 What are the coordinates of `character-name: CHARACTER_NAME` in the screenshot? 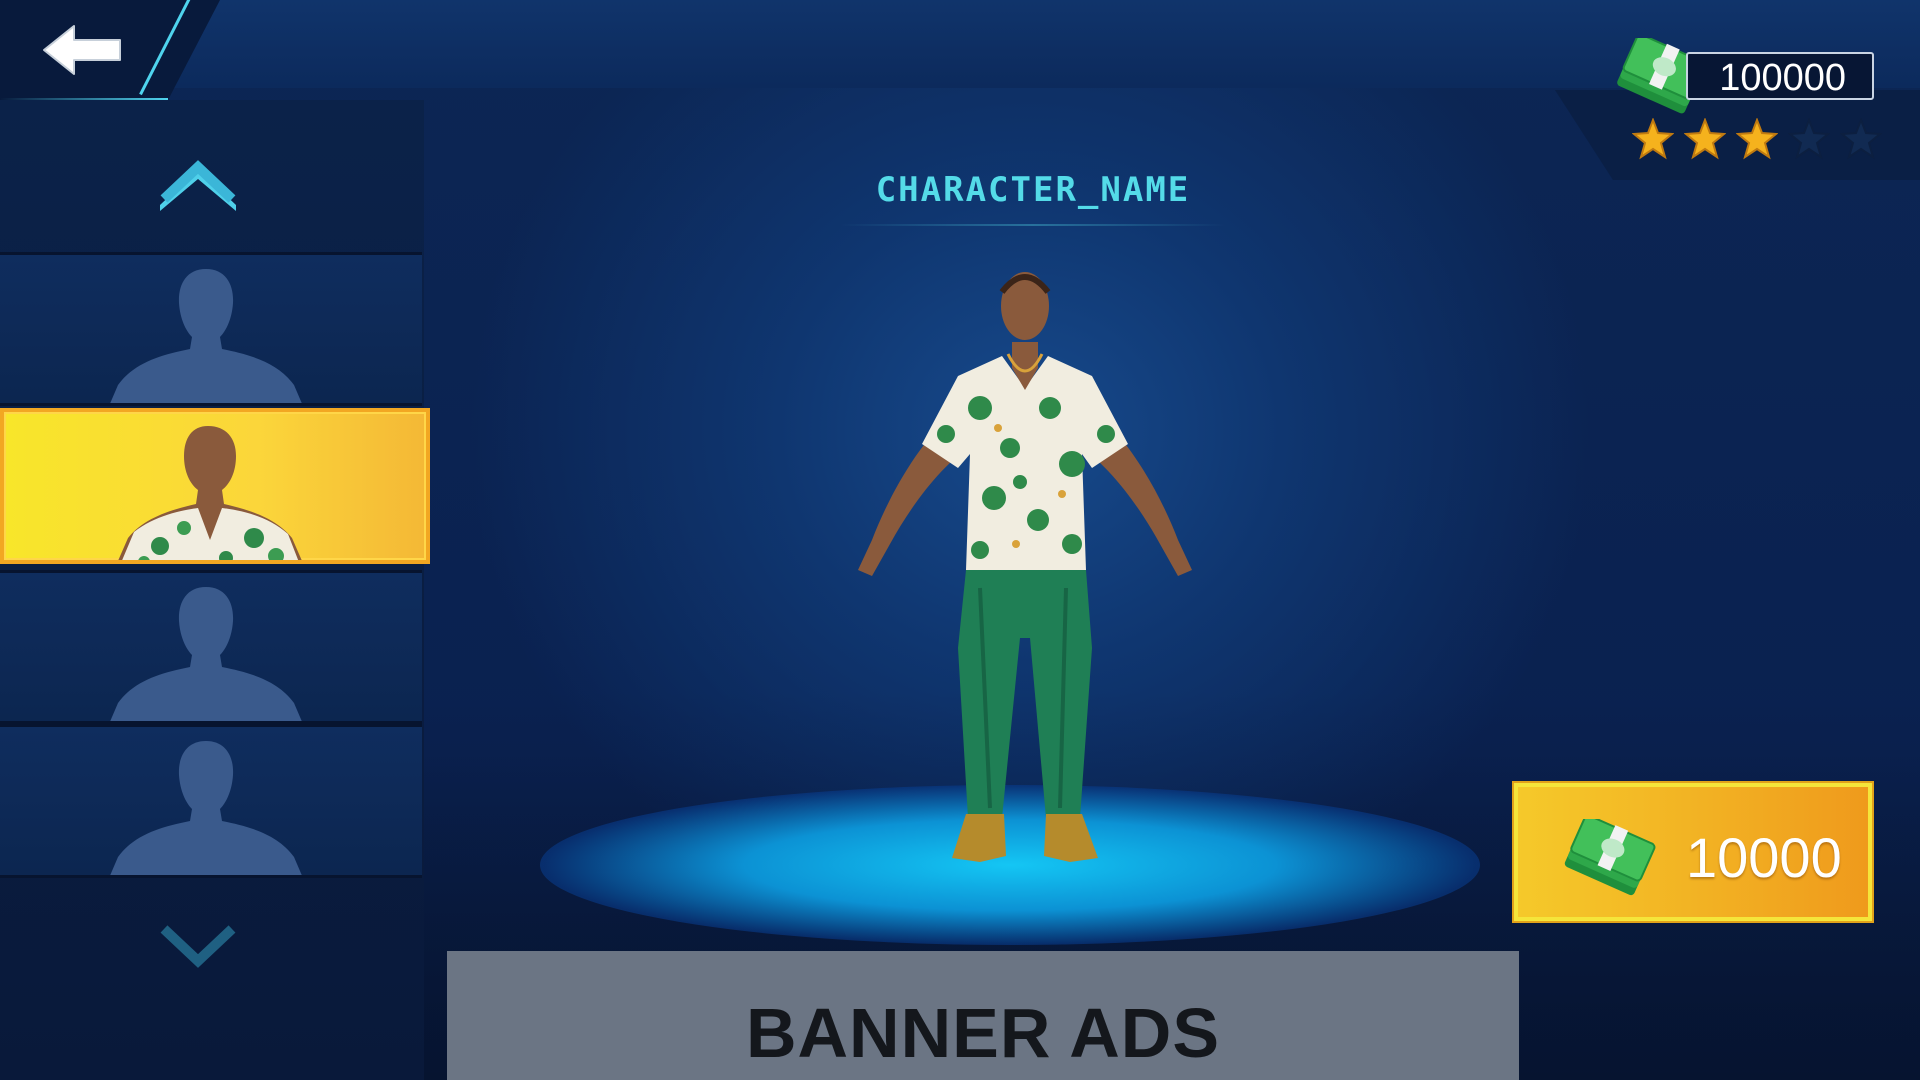 It's located at (1033, 190).